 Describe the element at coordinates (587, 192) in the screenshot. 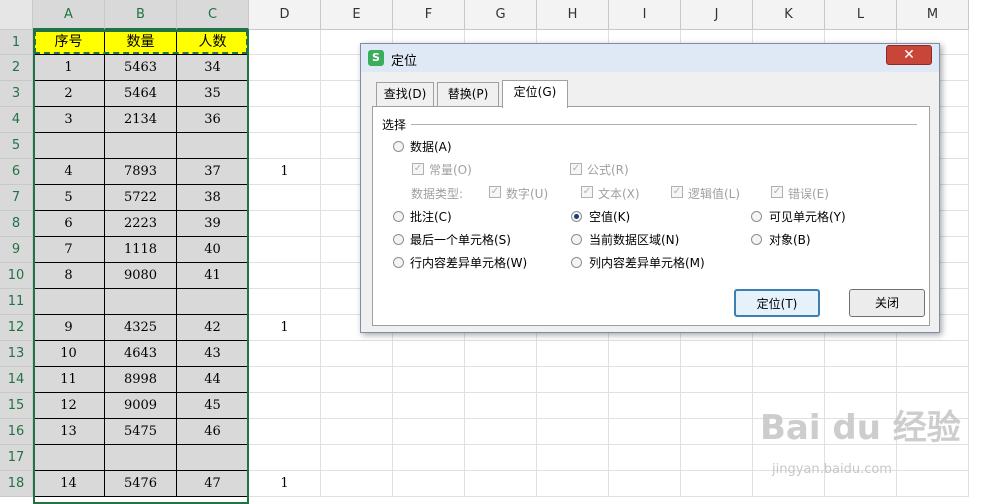

I see `checkbox-text: ✓` at that location.